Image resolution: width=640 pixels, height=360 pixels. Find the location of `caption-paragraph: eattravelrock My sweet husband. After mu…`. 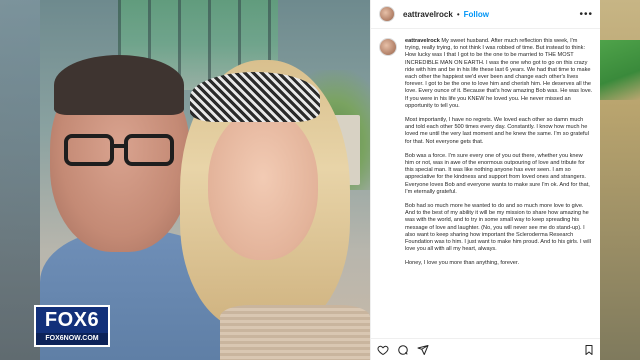

caption-paragraph: eattravelrock My sweet husband. After mu… is located at coordinates (499, 73).